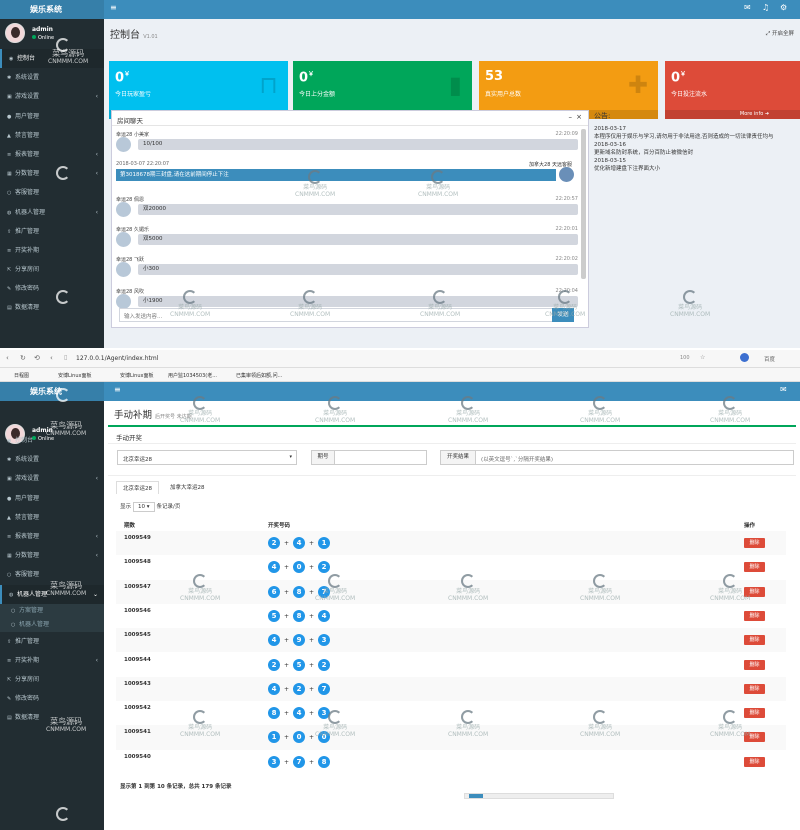 This screenshot has height=830, width=800. I want to click on stat-label: 今日上分金额, so click(317, 93).